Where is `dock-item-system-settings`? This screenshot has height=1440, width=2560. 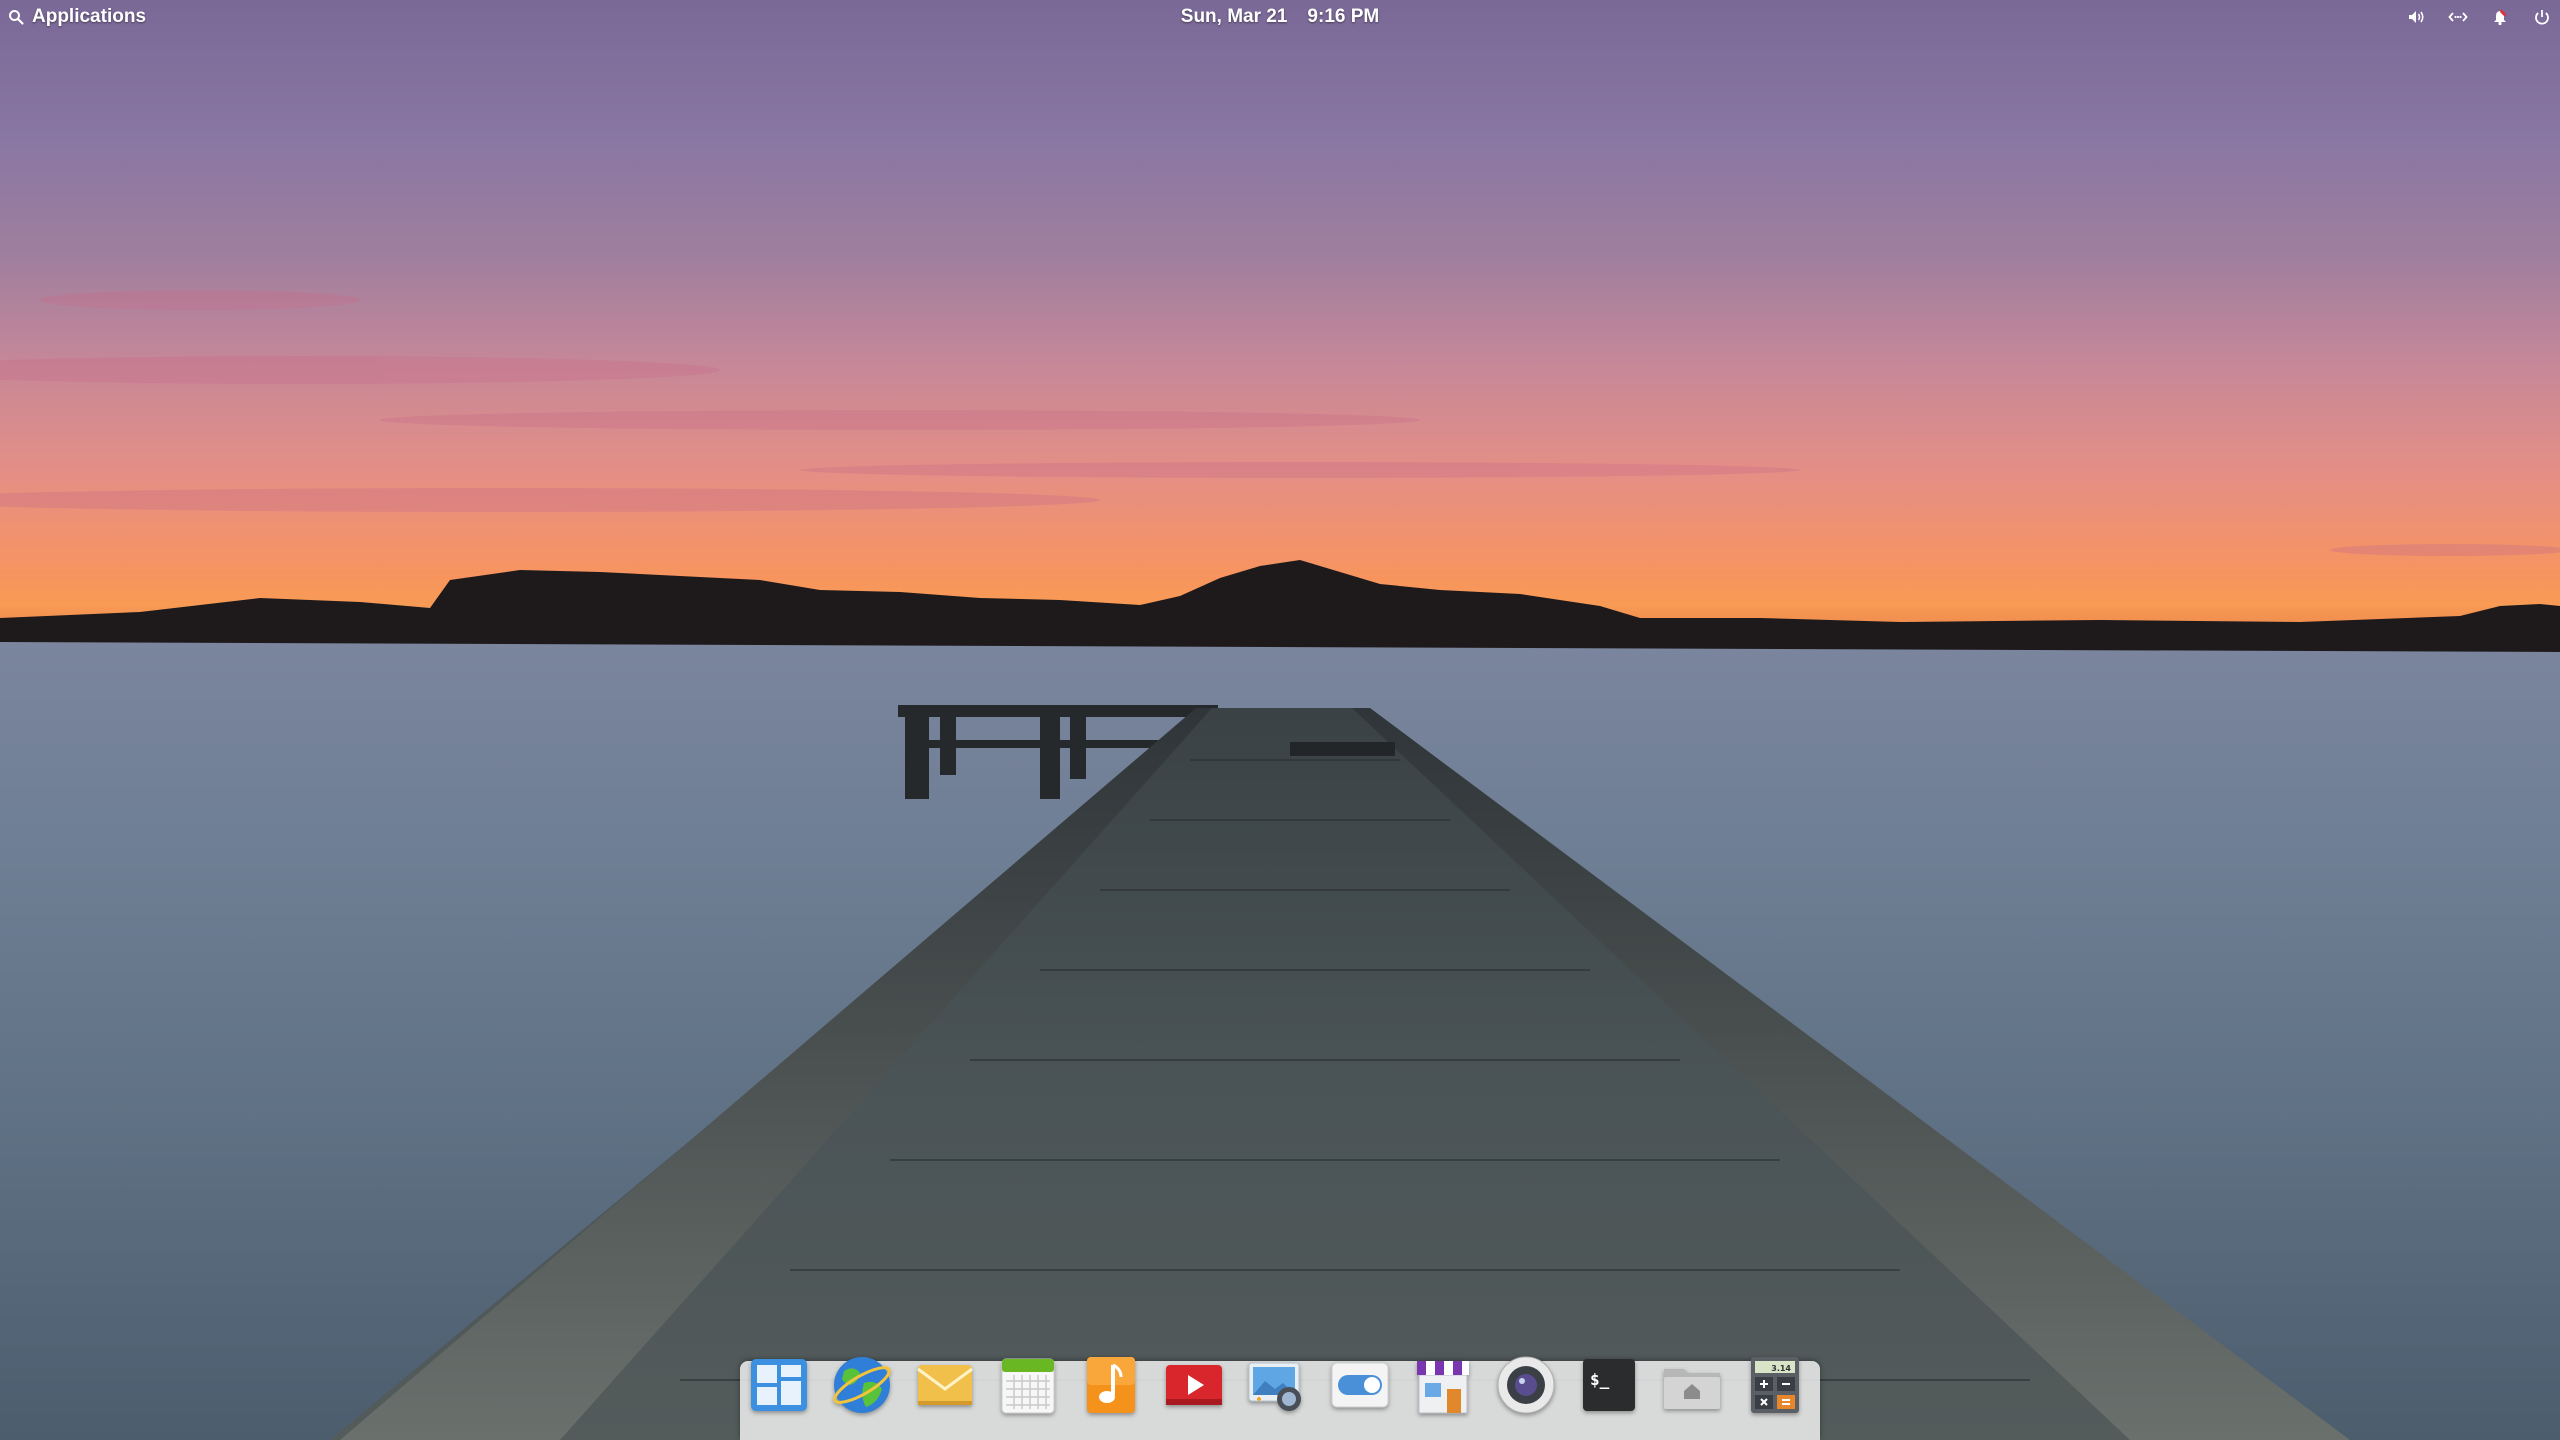
dock-item-system-settings is located at coordinates (1360, 1385).